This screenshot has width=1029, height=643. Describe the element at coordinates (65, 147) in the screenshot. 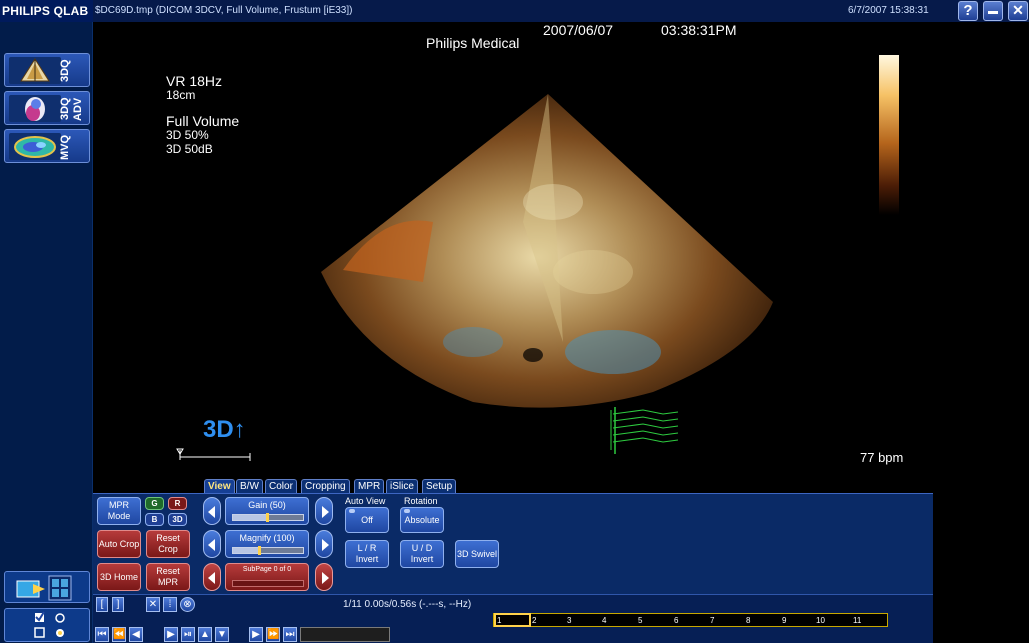

I see `tool-label: MVQ` at that location.